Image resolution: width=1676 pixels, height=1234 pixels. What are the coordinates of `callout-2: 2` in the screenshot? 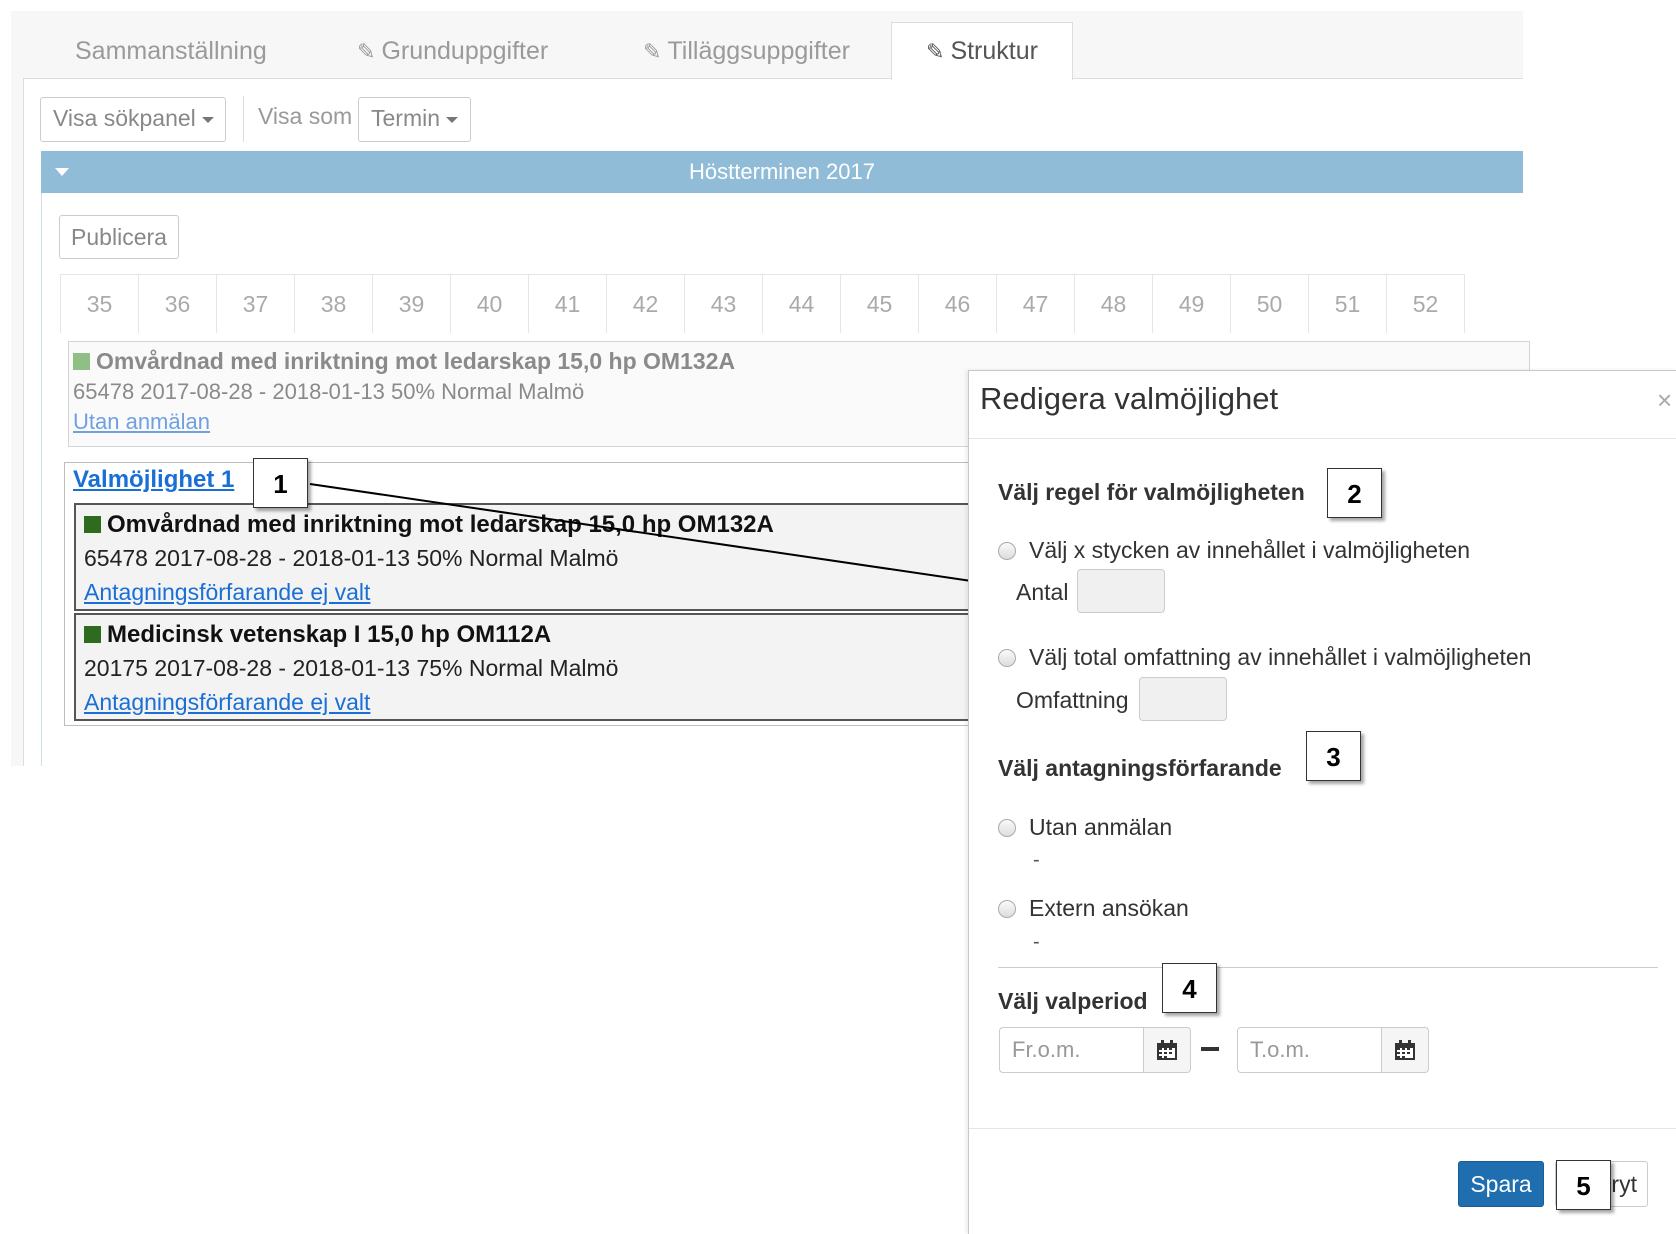 It's located at (1354, 493).